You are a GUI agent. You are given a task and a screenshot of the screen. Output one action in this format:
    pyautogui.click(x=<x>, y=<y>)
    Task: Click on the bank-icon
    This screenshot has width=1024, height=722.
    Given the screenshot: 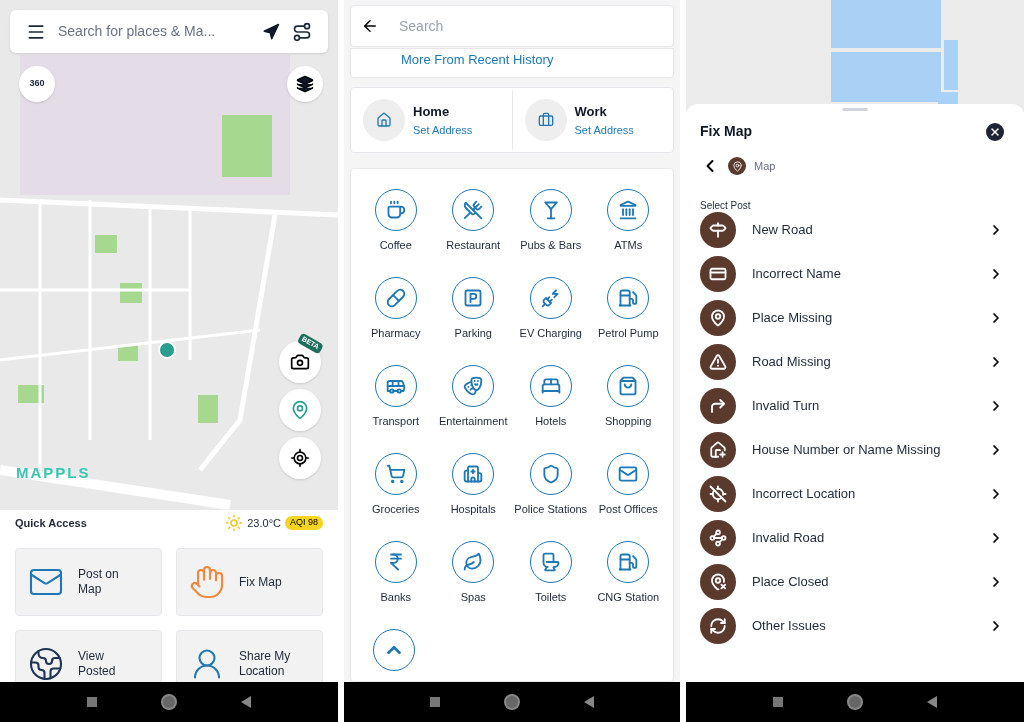 What is the action you would take?
    pyautogui.click(x=628, y=210)
    